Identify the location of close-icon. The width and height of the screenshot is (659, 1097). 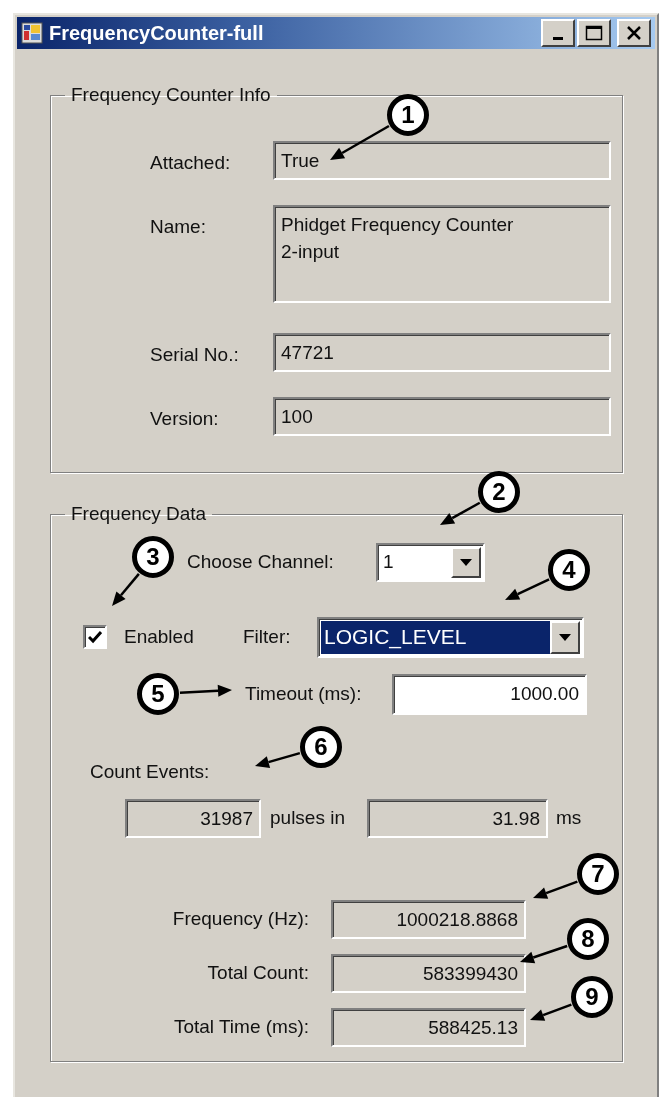
(634, 33).